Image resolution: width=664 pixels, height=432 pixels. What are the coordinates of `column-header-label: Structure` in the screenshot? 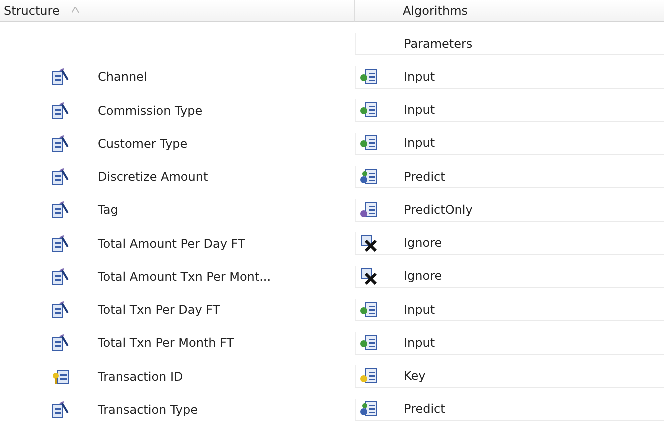 It's located at (32, 11).